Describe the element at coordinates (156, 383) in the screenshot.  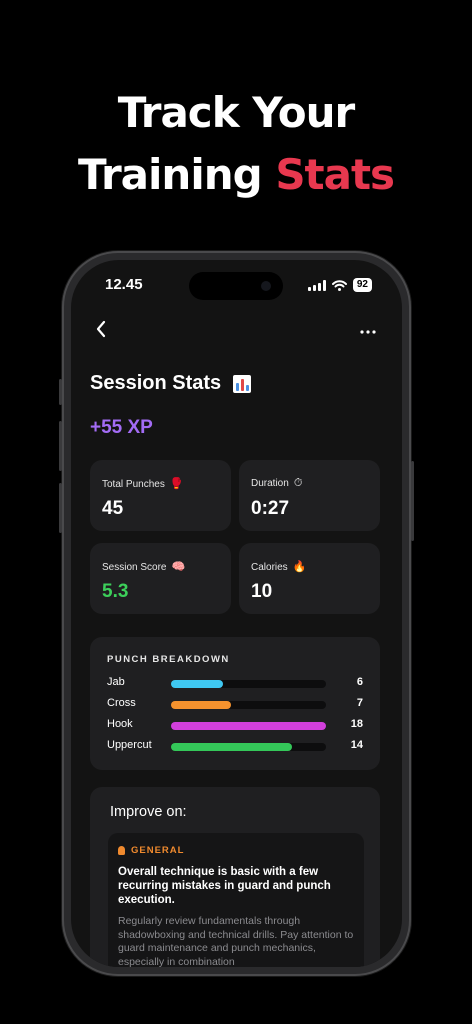
I see `page-title-text: Session Stats` at that location.